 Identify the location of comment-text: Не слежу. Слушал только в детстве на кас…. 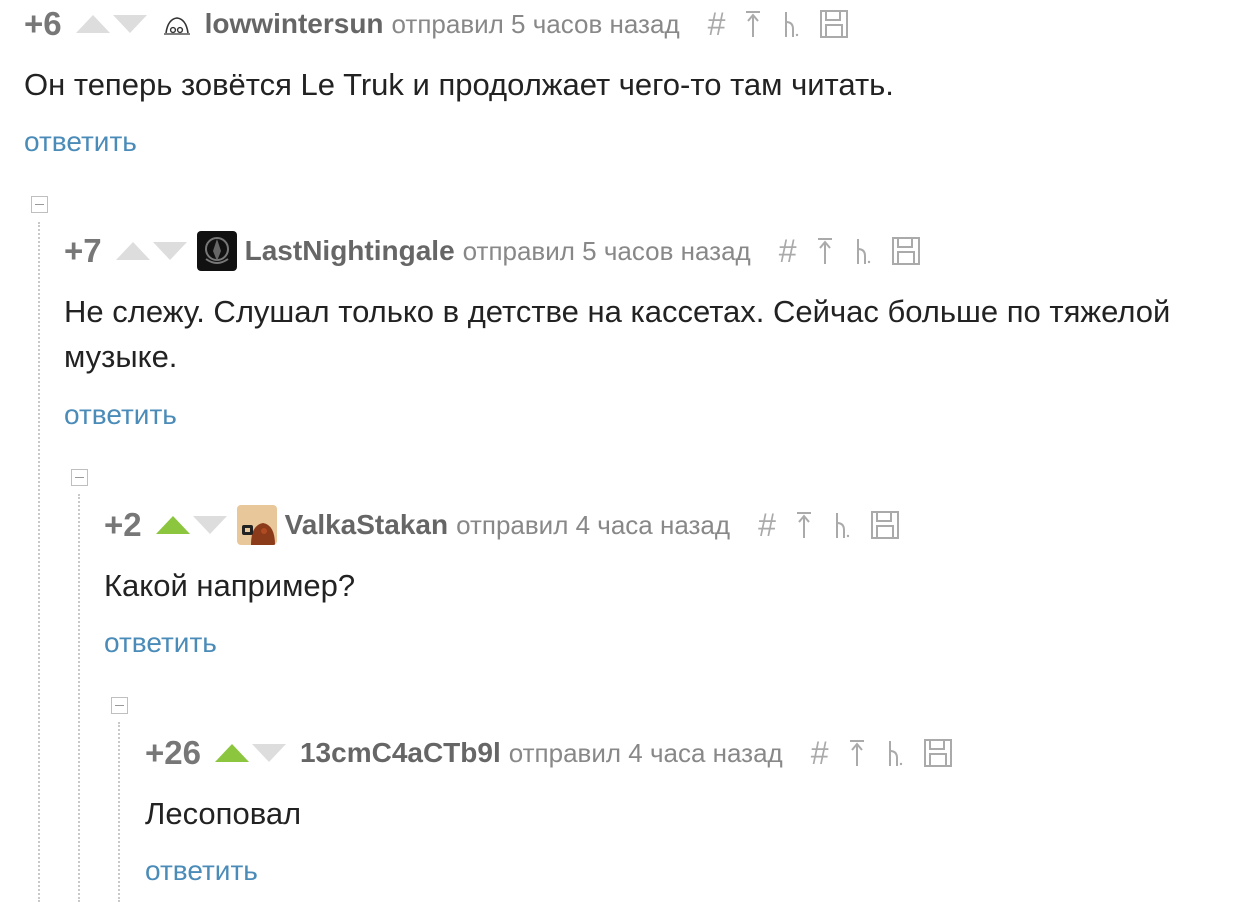
(617, 334).